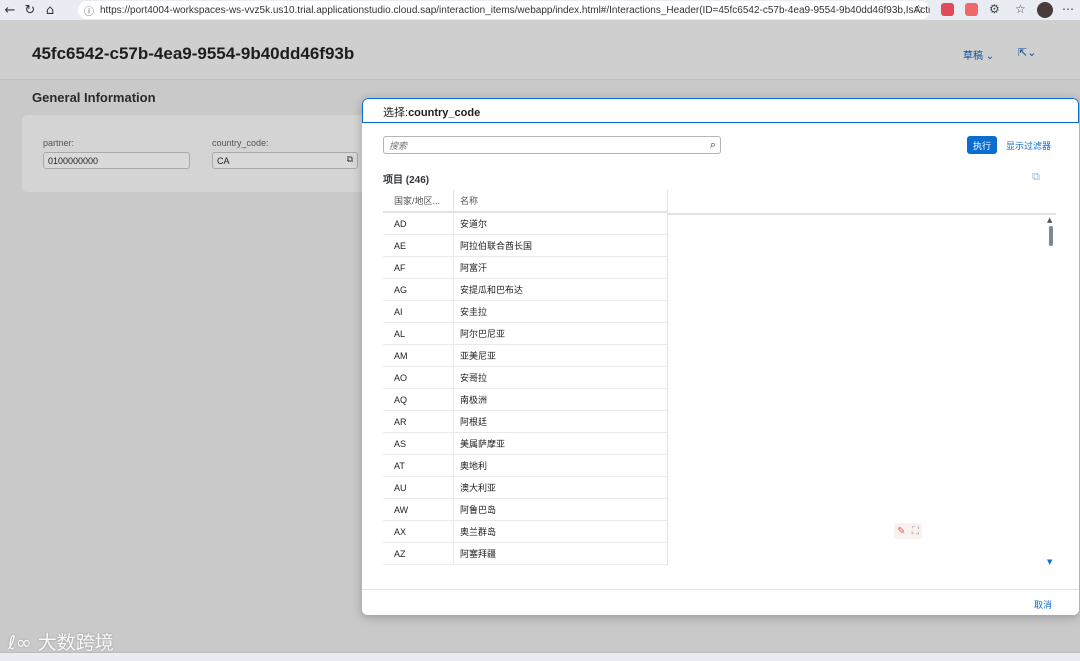 The image size is (1080, 661). Describe the element at coordinates (418, 443) in the screenshot. I see `cell-country-code: AS` at that location.